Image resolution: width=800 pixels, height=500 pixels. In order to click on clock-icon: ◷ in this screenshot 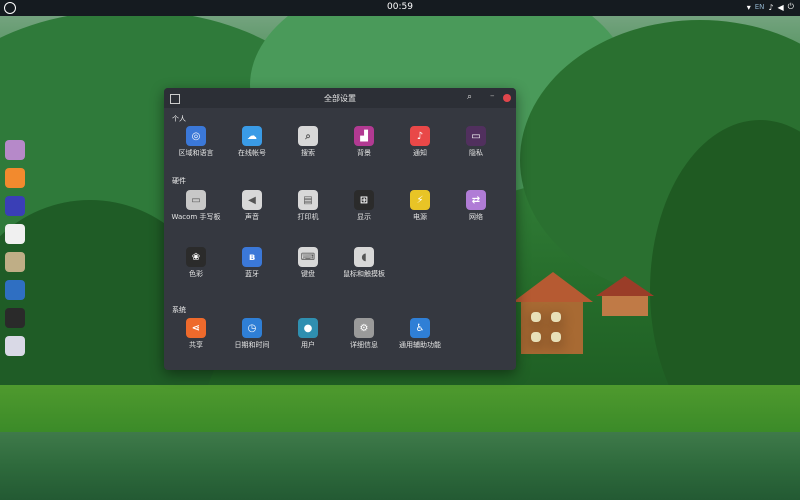, I will do `click(252, 328)`.